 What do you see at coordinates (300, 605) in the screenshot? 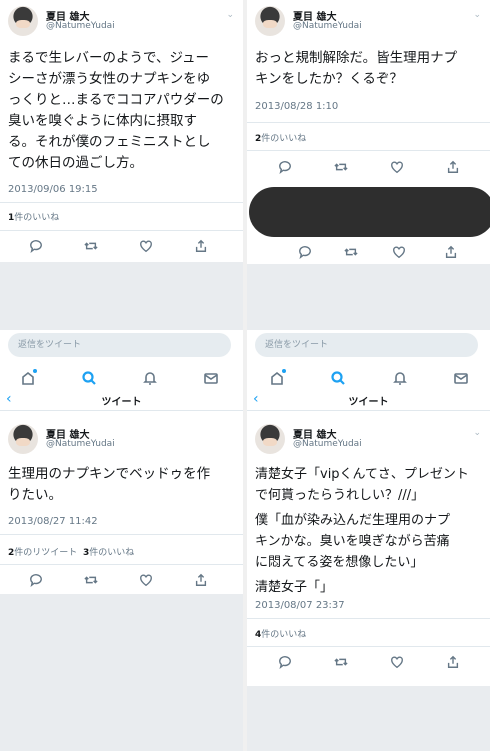
I see `tweet-timestamp: 2013/08/07 23:37` at bounding box center [300, 605].